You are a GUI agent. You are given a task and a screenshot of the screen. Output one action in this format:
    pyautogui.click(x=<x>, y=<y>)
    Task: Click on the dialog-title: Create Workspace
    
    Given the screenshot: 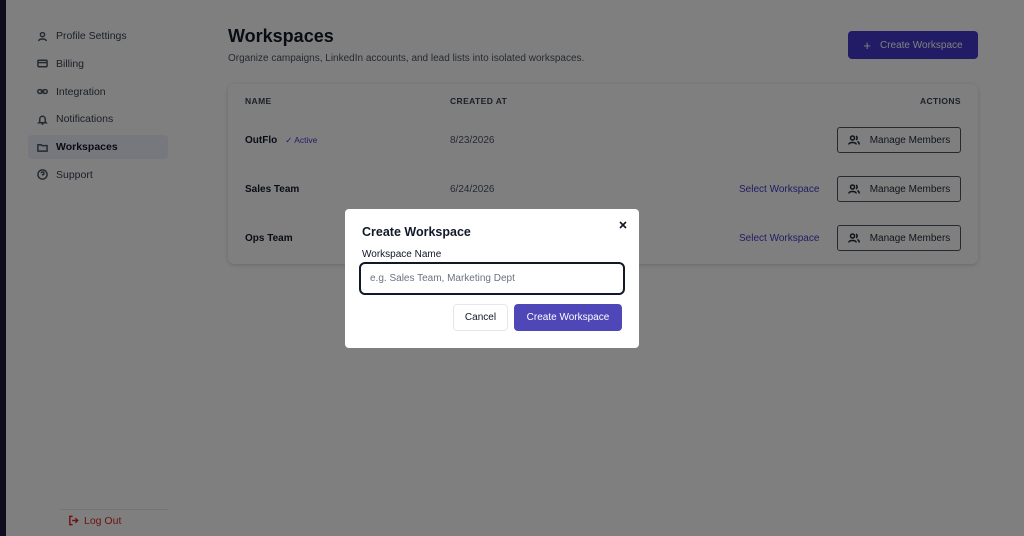 What is the action you would take?
    pyautogui.click(x=416, y=232)
    